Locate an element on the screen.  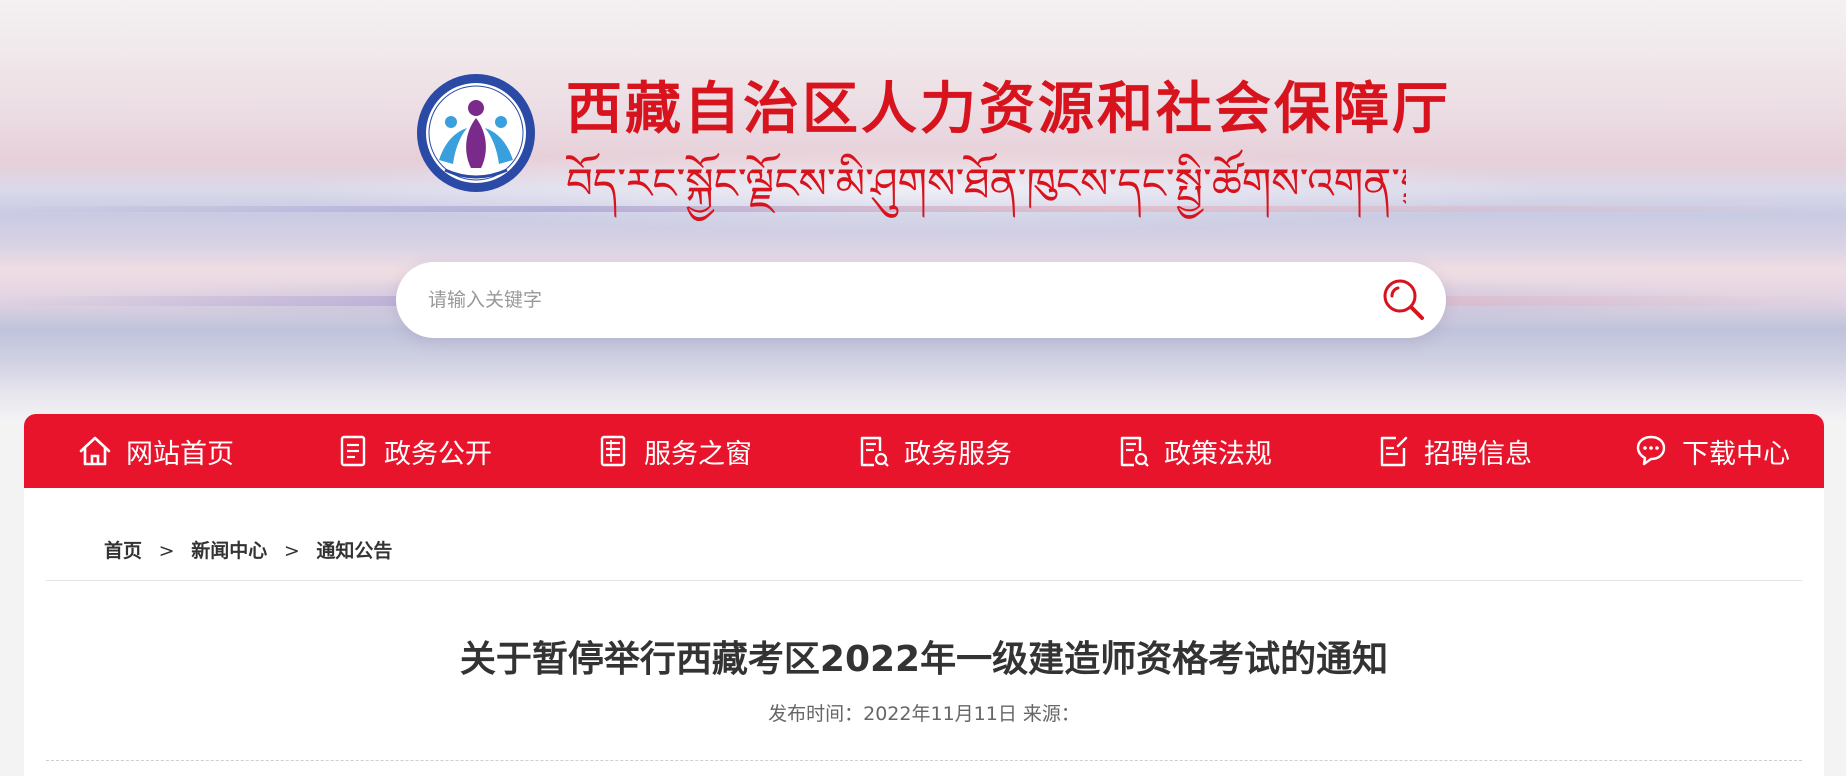
nav-item-label: 政务公开 is located at coordinates (438, 454).